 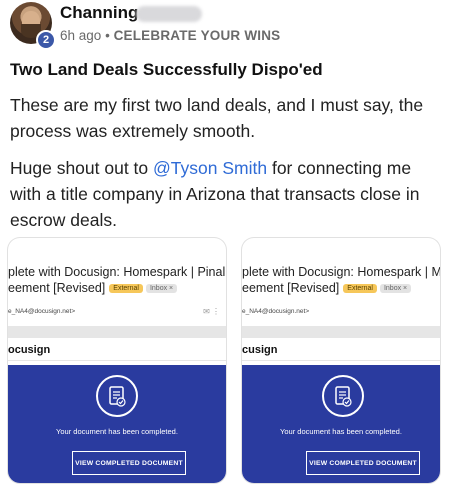 I want to click on docusign-logo: cusign, so click(x=260, y=350).